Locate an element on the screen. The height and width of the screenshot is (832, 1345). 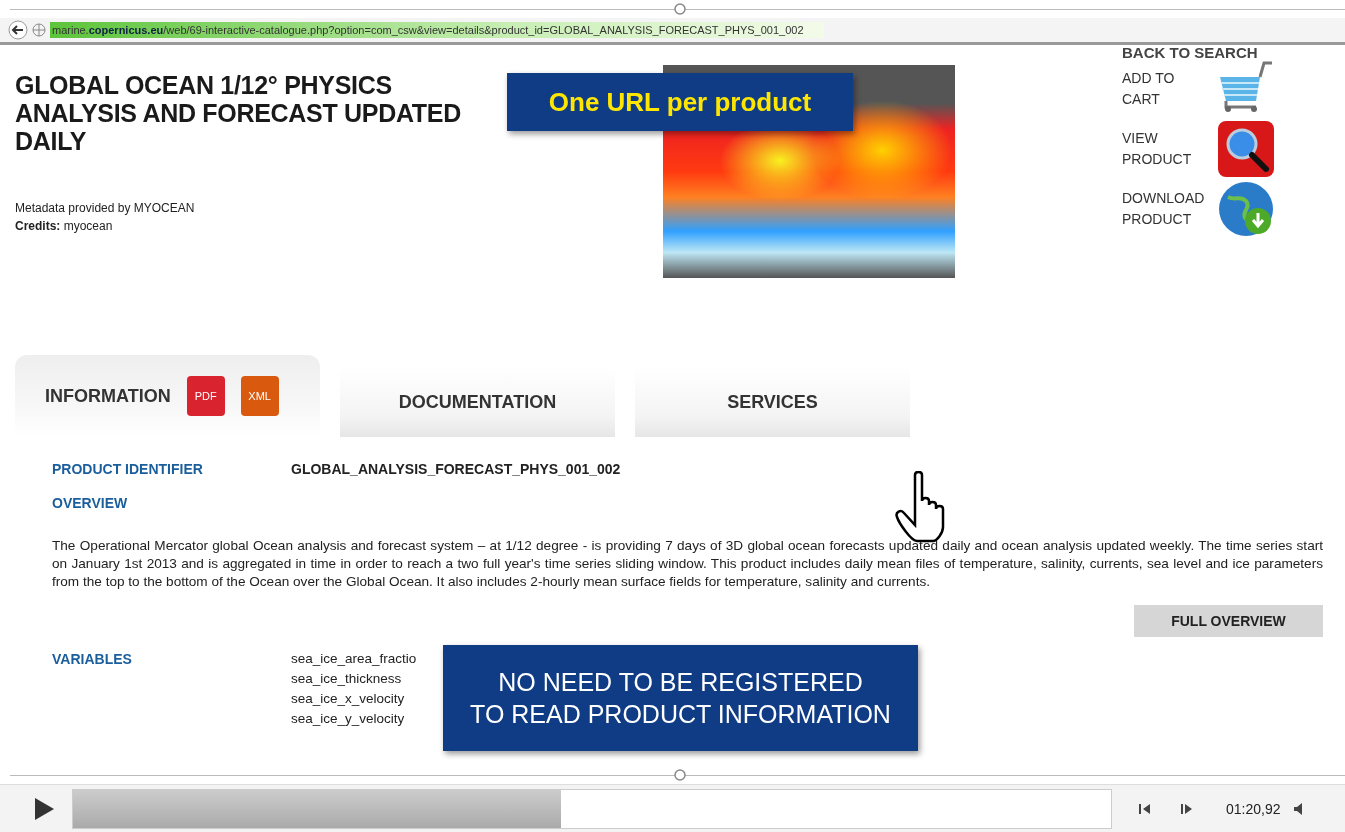
file-format-badge: PDF is located at coordinates (205, 396).